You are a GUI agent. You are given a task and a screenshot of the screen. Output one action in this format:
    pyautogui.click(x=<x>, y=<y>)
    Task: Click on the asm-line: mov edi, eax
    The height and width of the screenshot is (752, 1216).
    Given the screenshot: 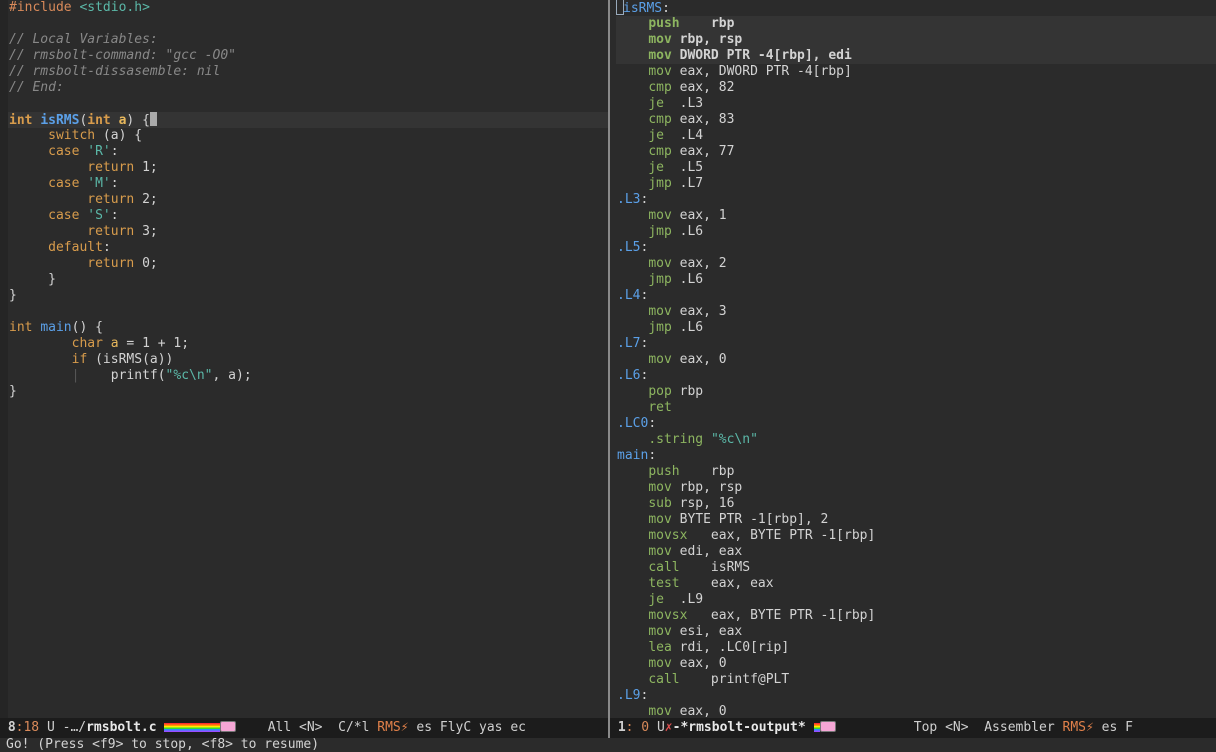 What is the action you would take?
    pyautogui.click(x=695, y=551)
    